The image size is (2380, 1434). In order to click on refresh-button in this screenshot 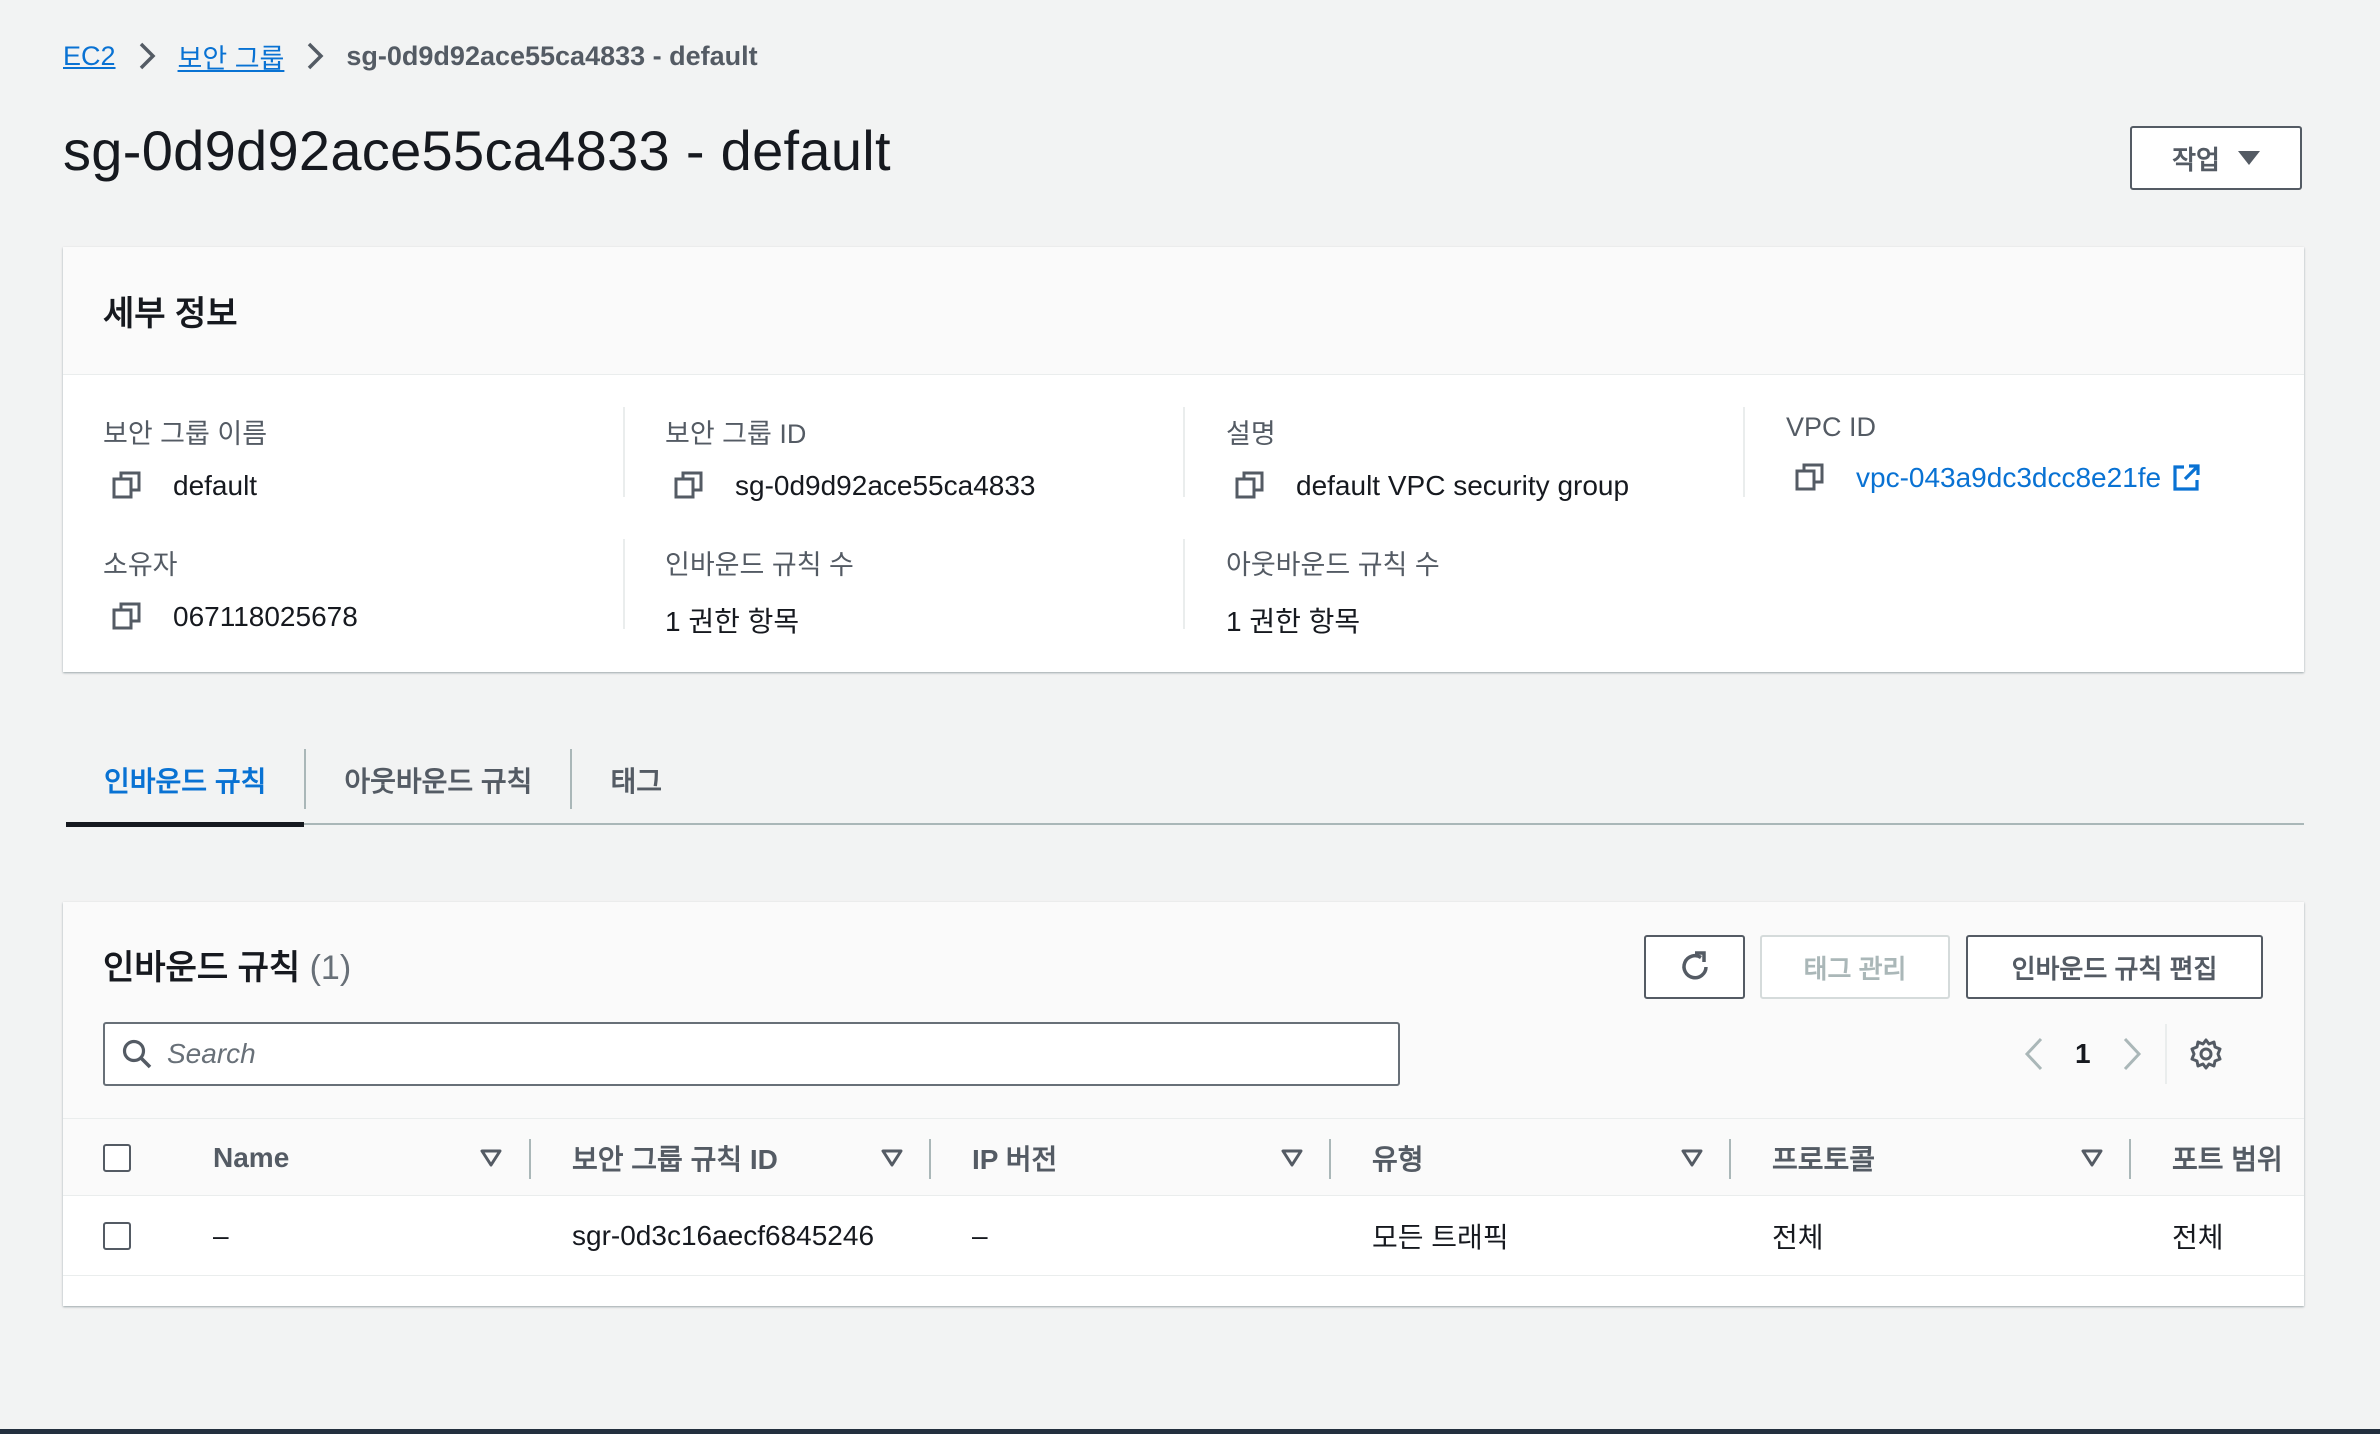, I will do `click(1694, 967)`.